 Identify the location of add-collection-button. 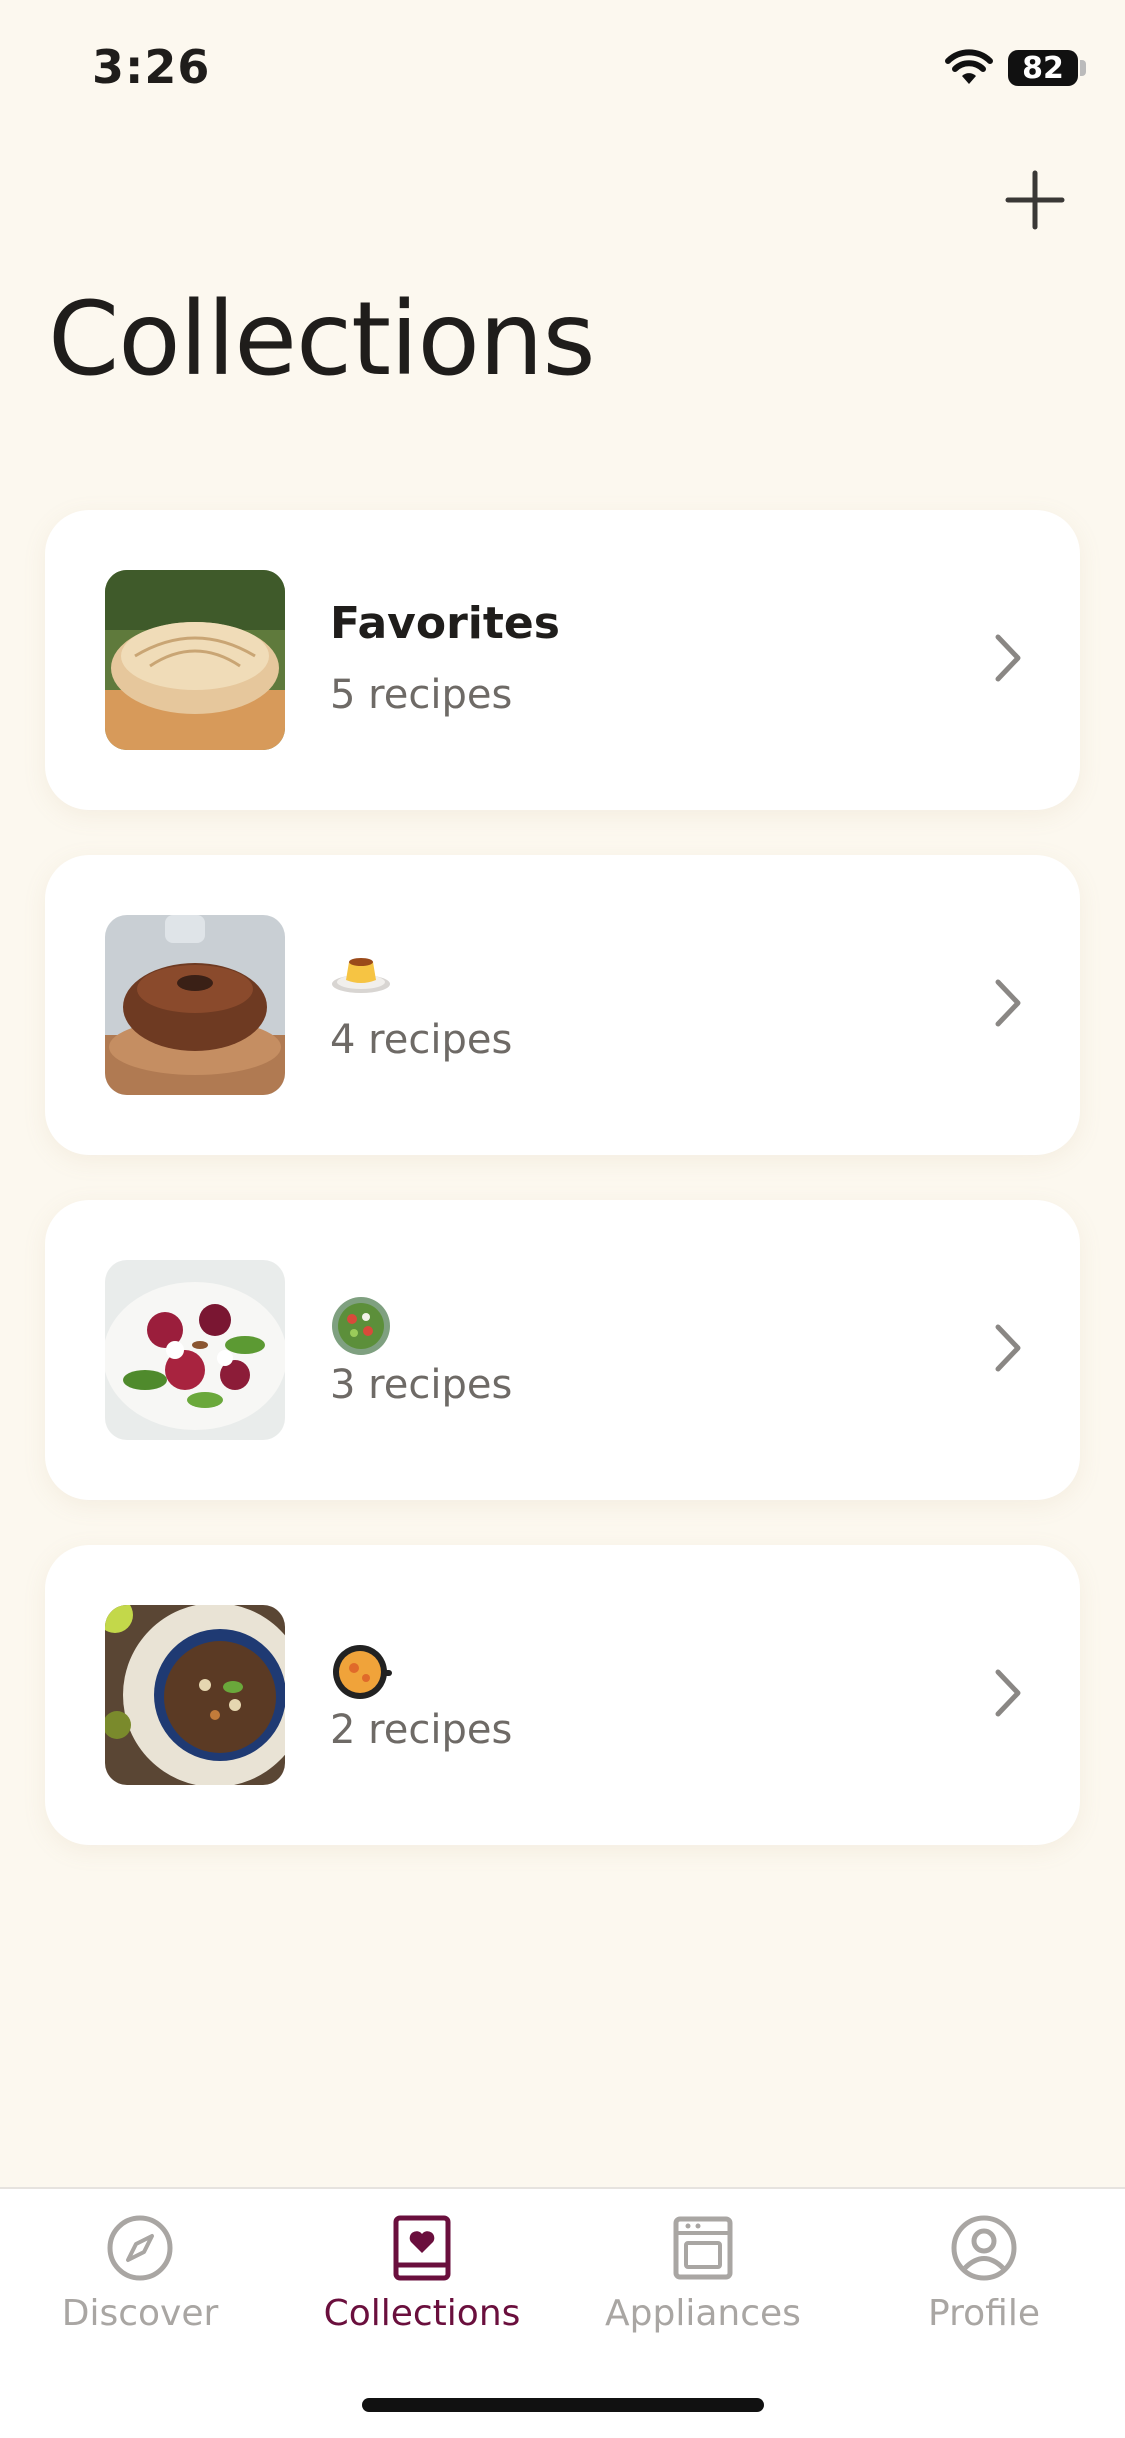
(1035, 200).